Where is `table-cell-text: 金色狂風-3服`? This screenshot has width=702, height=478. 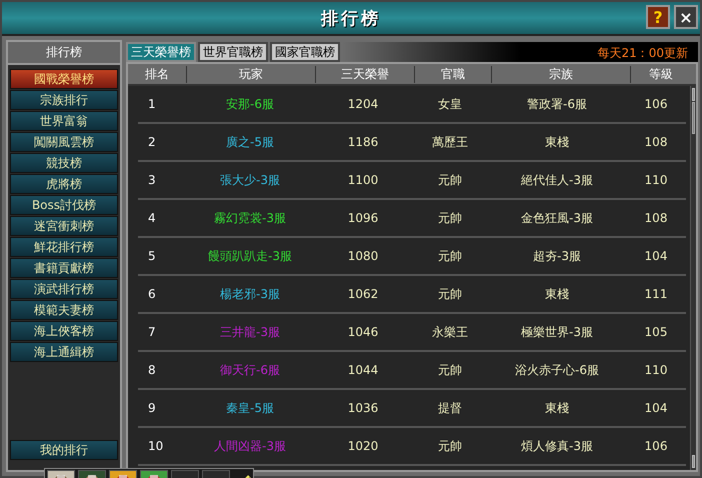 table-cell-text: 金色狂風-3服 is located at coordinates (557, 218).